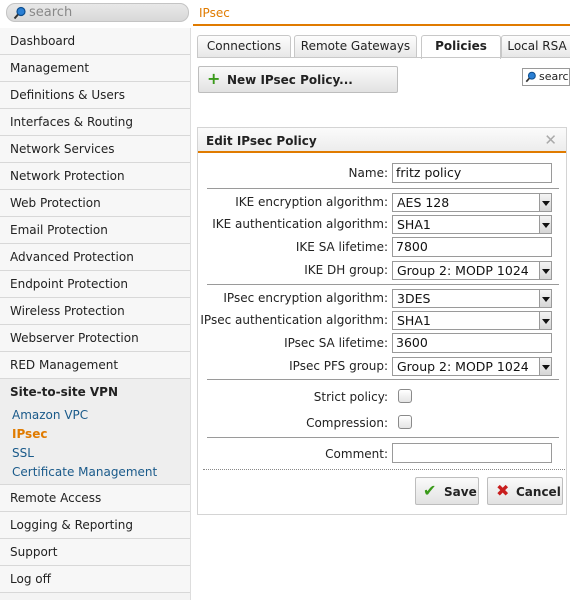  What do you see at coordinates (461, 47) in the screenshot?
I see `tab-policies: Policies` at bounding box center [461, 47].